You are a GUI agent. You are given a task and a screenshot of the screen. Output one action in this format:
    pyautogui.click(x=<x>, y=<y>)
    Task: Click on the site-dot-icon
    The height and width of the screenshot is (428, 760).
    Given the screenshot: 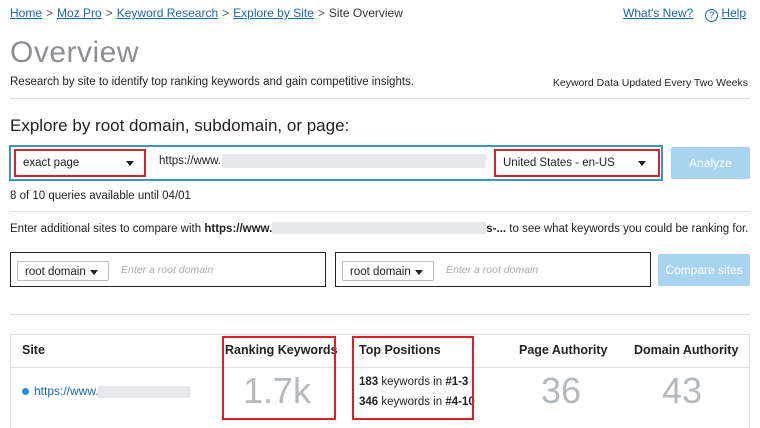 What is the action you would take?
    pyautogui.click(x=25, y=391)
    